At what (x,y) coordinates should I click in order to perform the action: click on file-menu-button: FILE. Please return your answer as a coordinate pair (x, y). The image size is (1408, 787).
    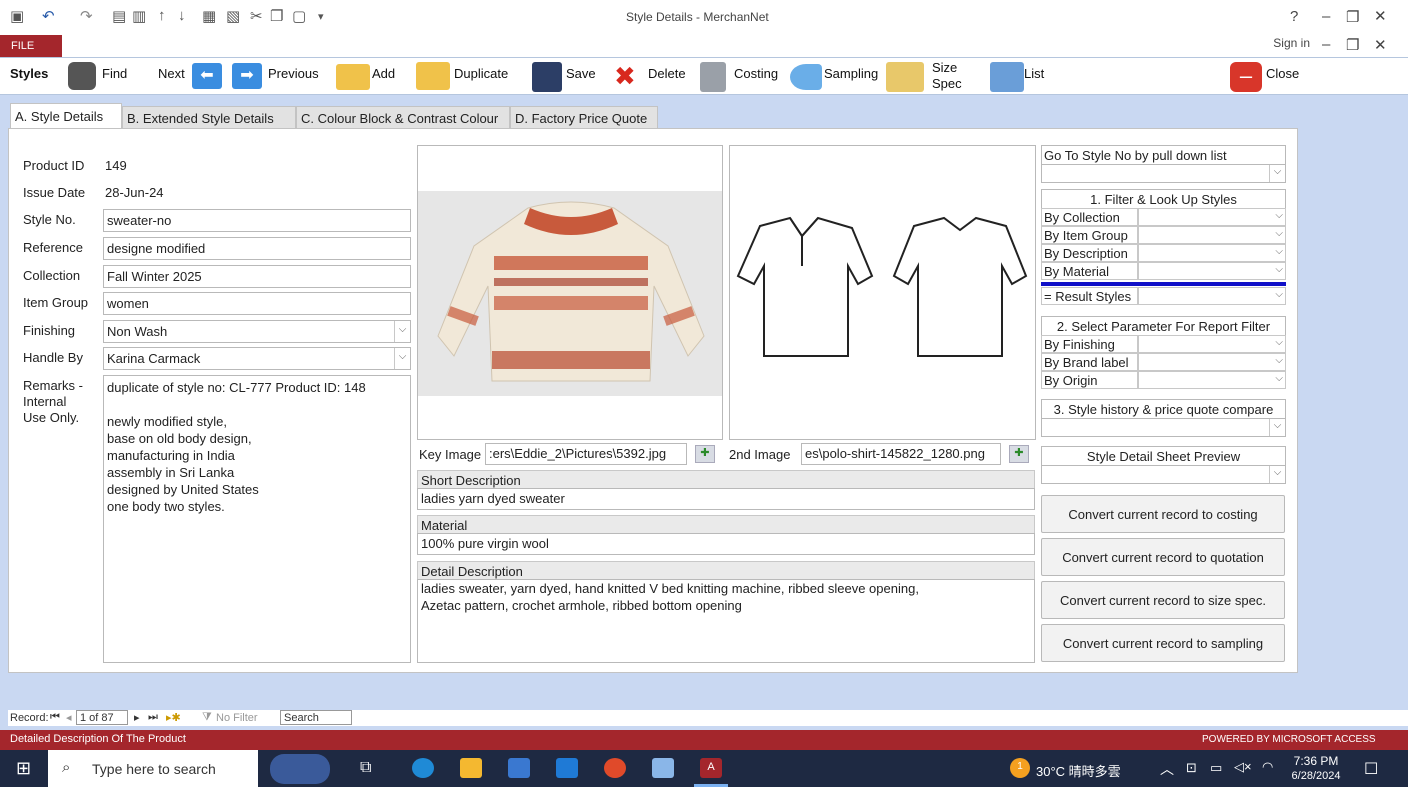
    Looking at the image, I should click on (31, 46).